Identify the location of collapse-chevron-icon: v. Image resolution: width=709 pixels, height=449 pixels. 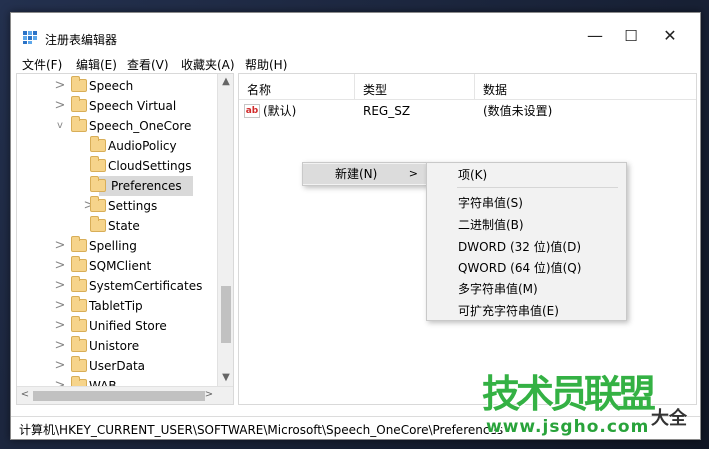
(60, 126).